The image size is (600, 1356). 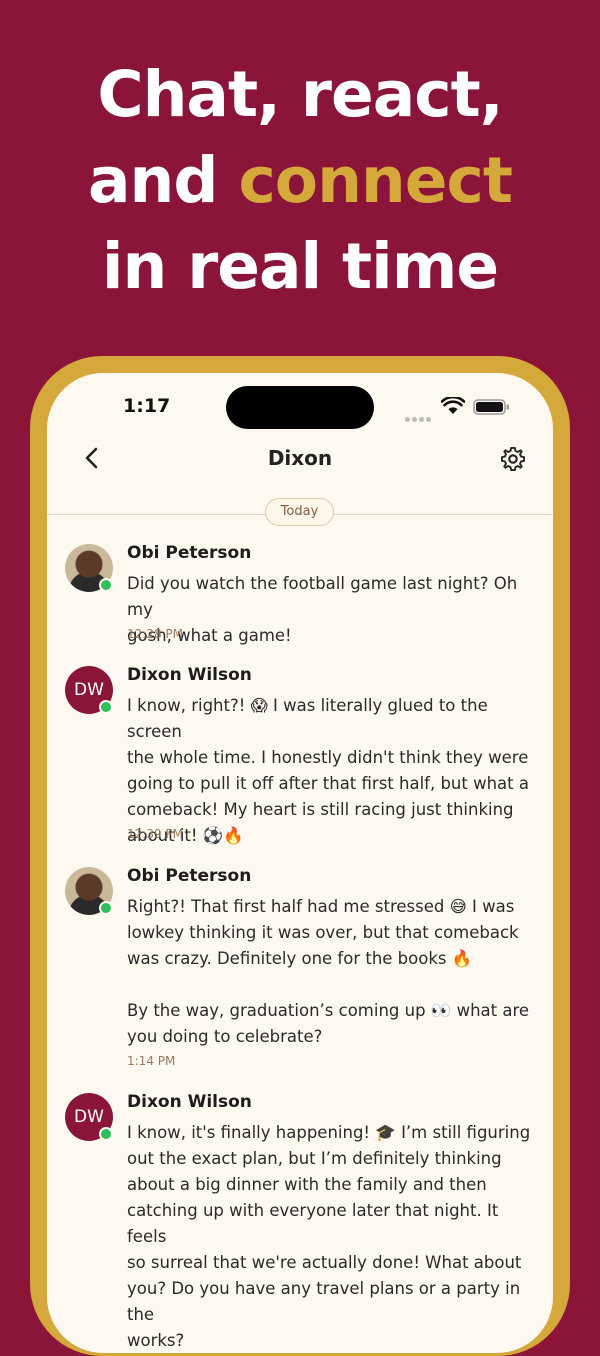 I want to click on status-bar: 1:17, so click(x=300, y=403).